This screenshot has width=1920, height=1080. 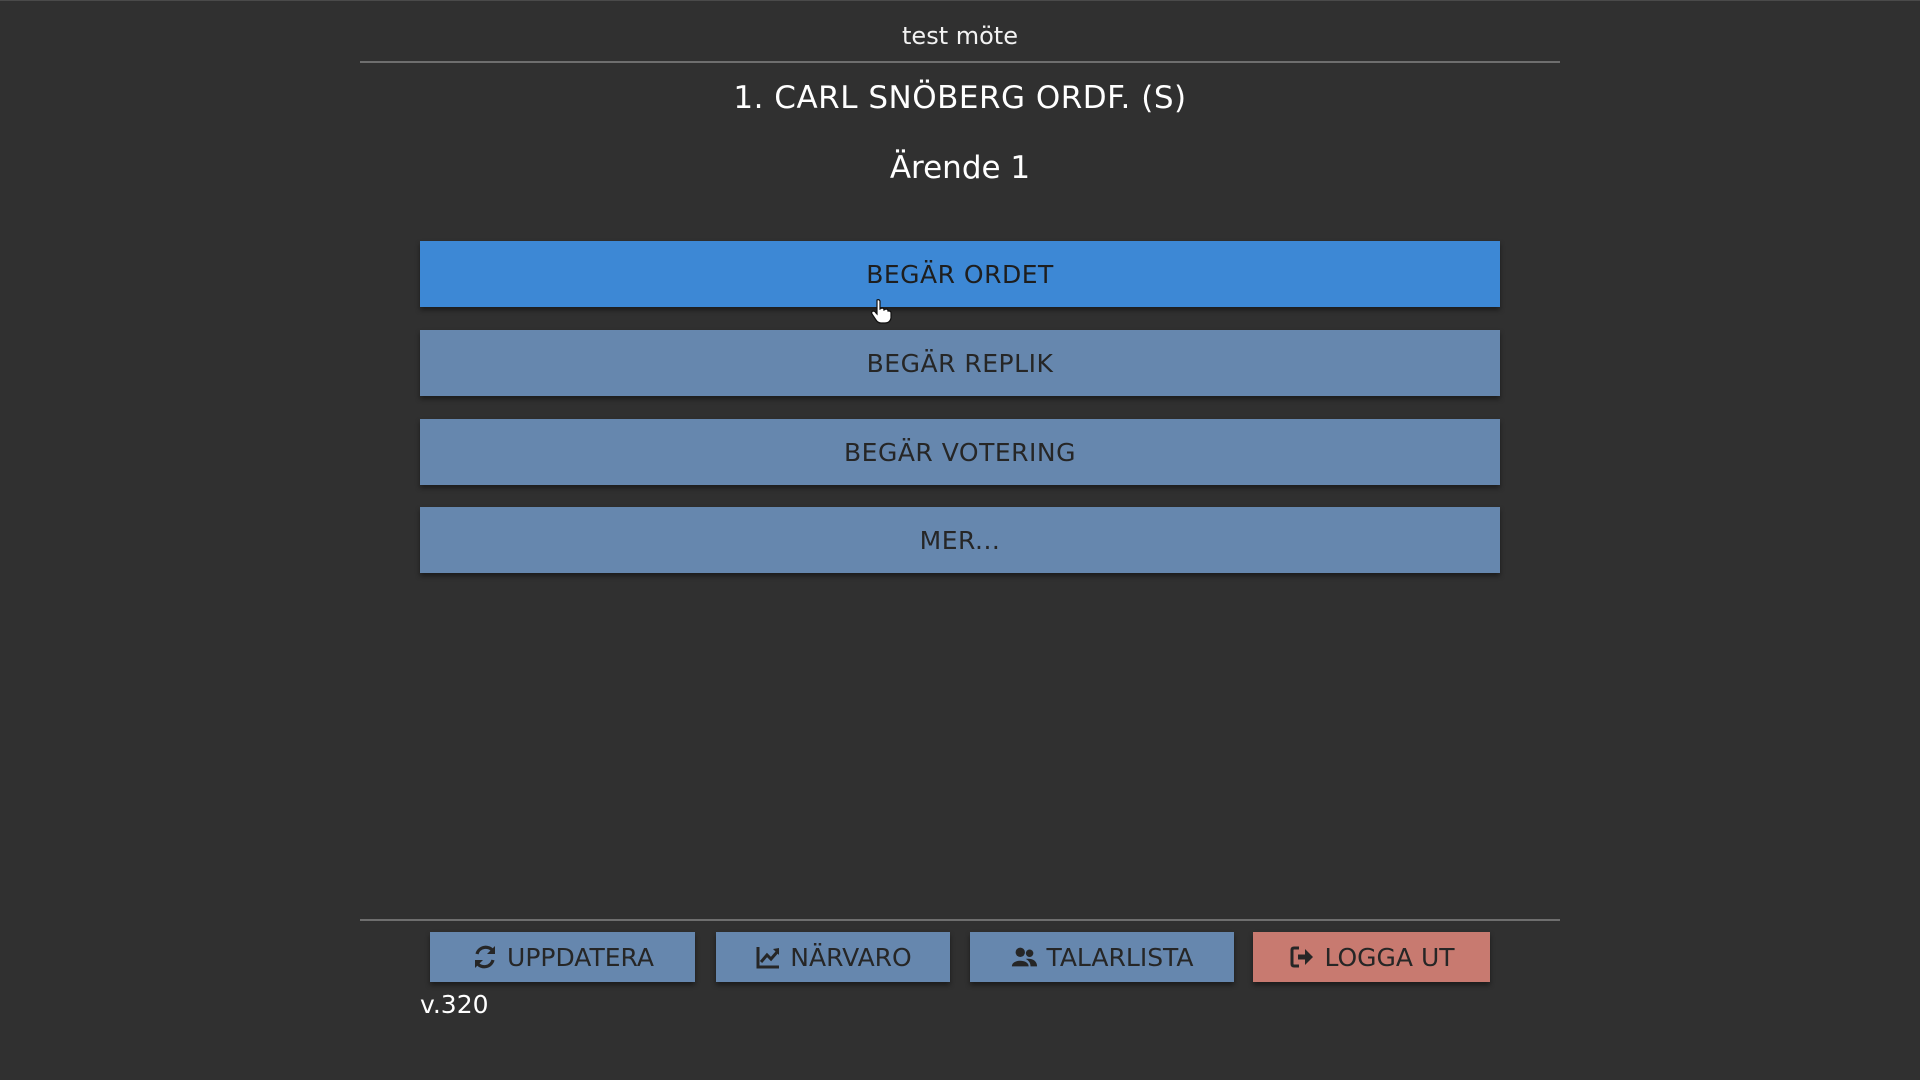 What do you see at coordinates (580, 957) in the screenshot?
I see `refresh-label: UPPDATERA` at bounding box center [580, 957].